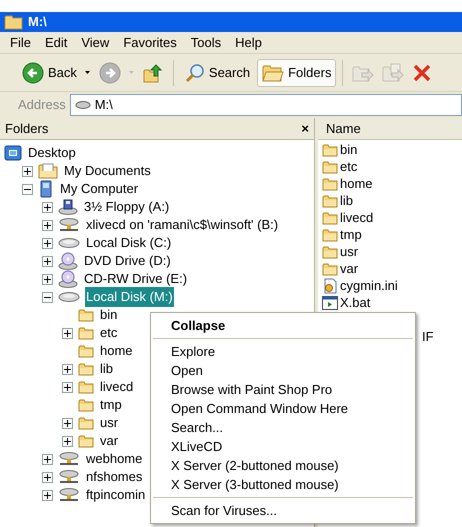  What do you see at coordinates (296, 72) in the screenshot?
I see `folders-button: Folders` at bounding box center [296, 72].